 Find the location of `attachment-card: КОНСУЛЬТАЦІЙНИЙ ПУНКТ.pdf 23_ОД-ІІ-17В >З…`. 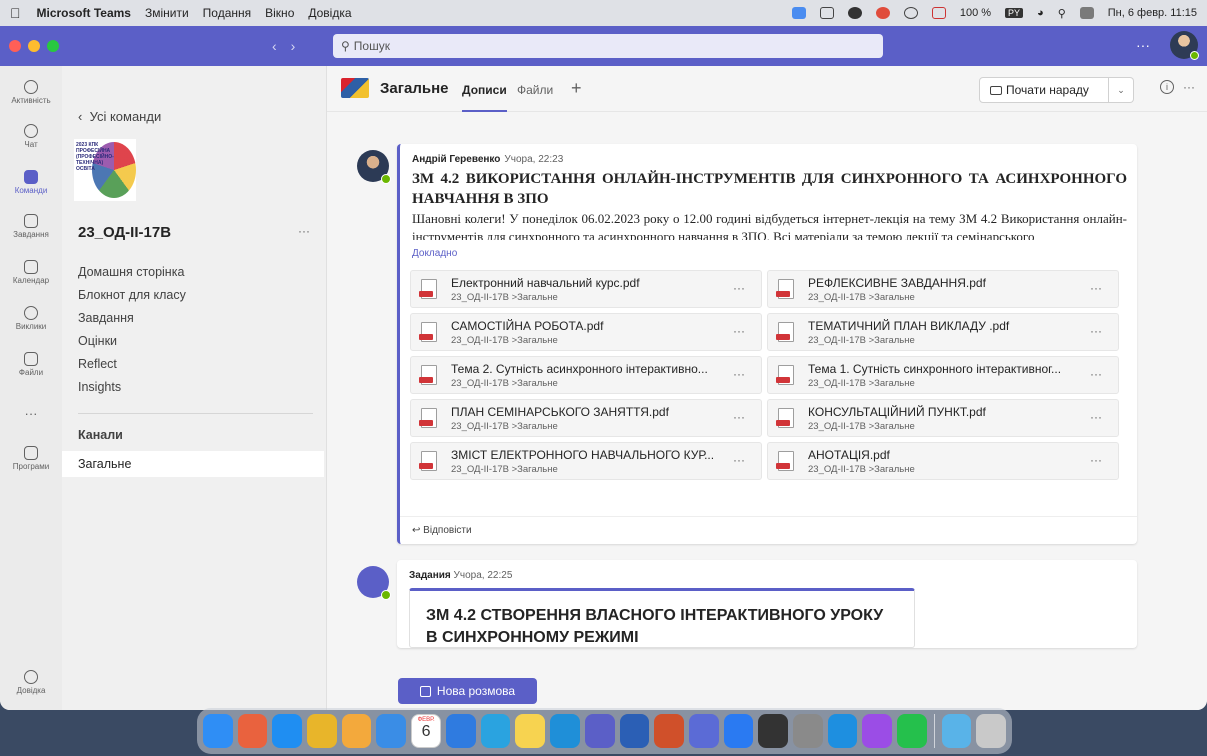

attachment-card: КОНСУЛЬТАЦІЙНИЙ ПУНКТ.pdf 23_ОД-ІІ-17В >З… is located at coordinates (943, 418).